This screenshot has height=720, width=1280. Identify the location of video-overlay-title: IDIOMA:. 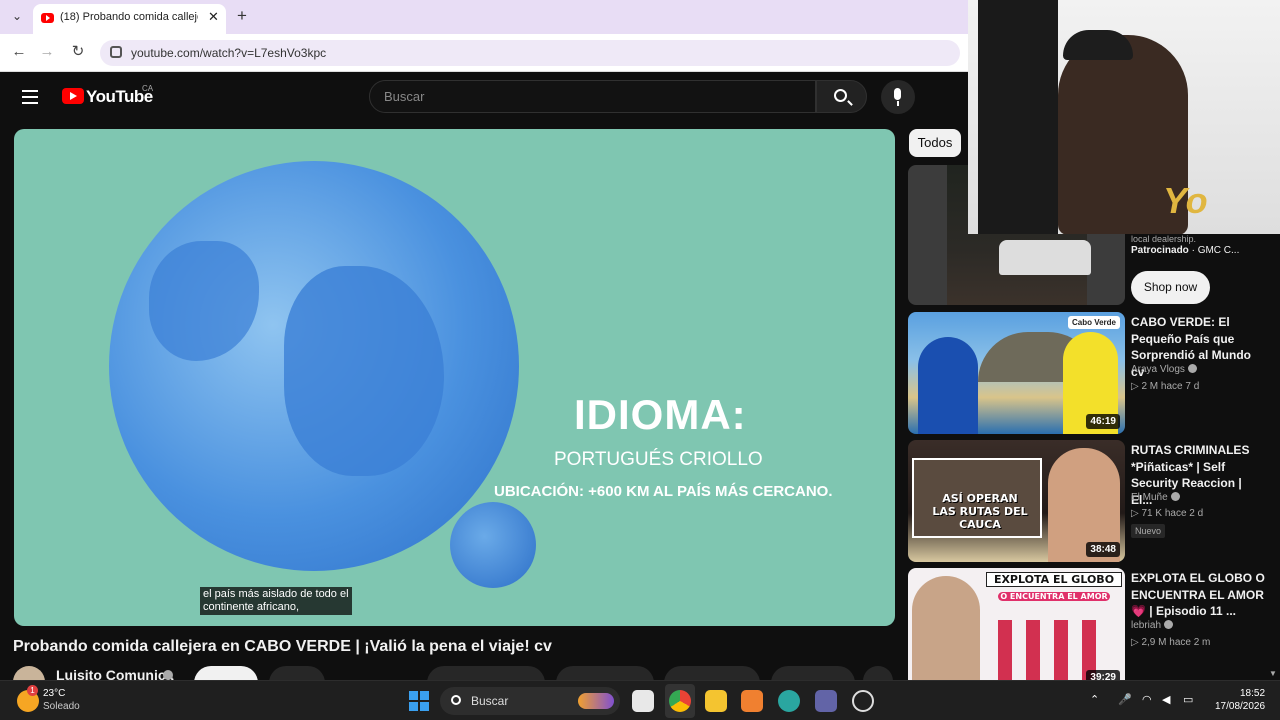
(660, 414).